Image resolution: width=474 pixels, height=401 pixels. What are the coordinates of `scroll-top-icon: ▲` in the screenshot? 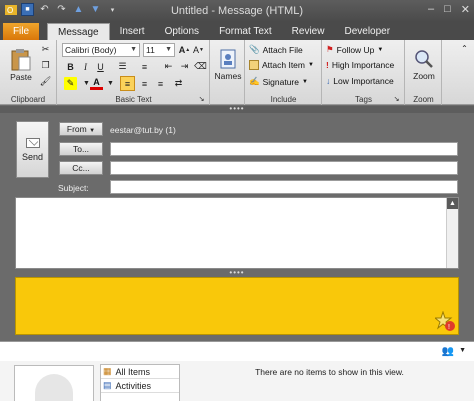 It's located at (452, 203).